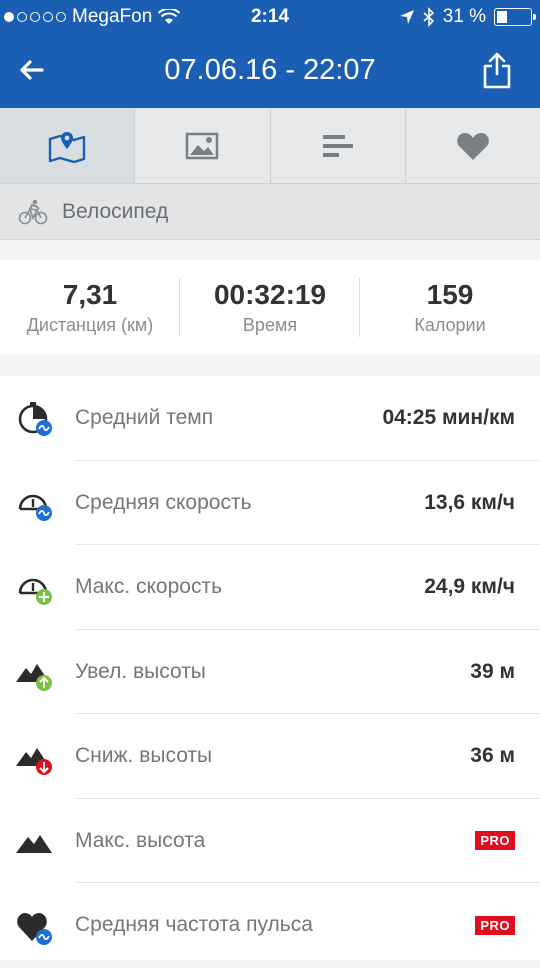 This screenshot has height=968, width=540. What do you see at coordinates (450, 294) in the screenshot?
I see `summary-value: 159` at bounding box center [450, 294].